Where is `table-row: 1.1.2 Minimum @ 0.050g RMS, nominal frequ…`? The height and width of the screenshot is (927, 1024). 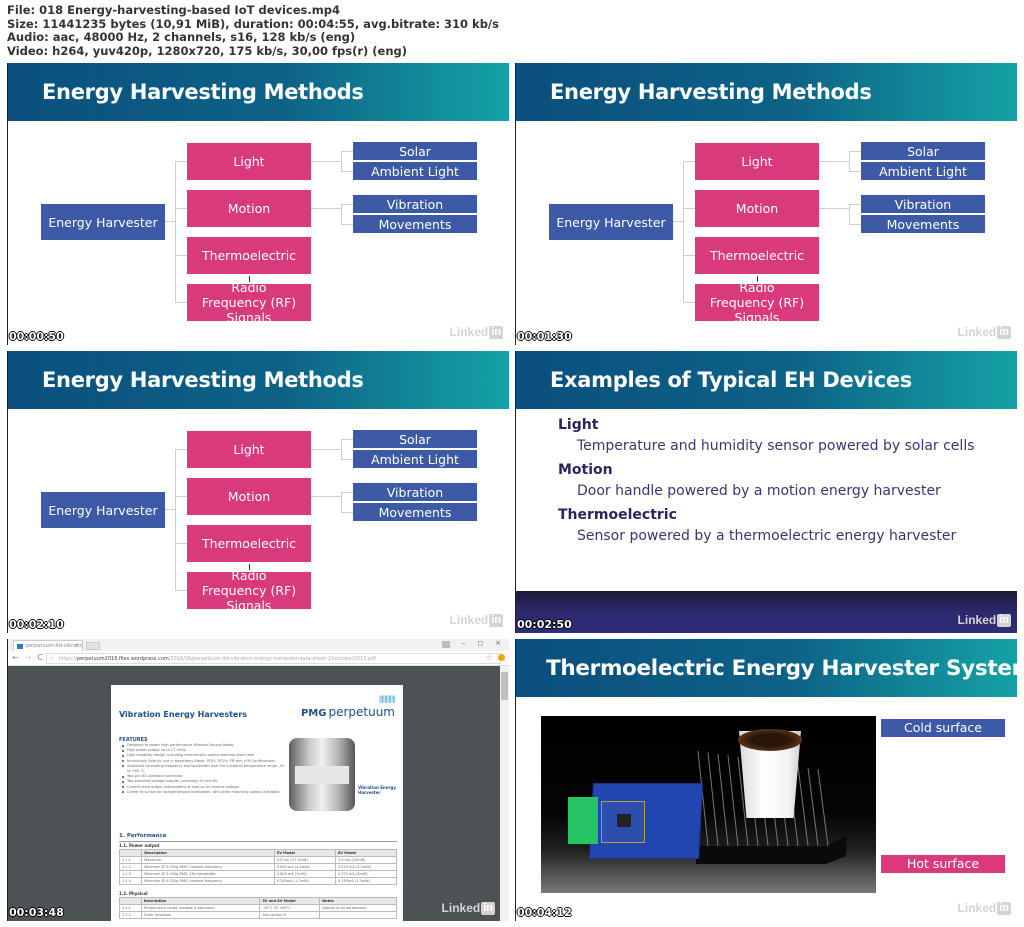
table-row: 1.1.2 Minimum @ 0.050g RMS, nominal frequ… is located at coordinates (258, 867).